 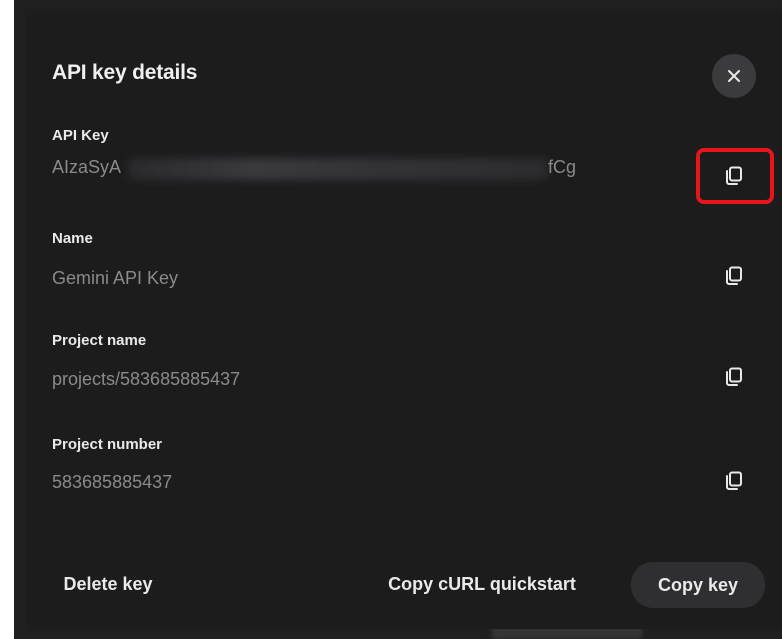 What do you see at coordinates (338, 169) in the screenshot?
I see `api-key-redacted-blur` at bounding box center [338, 169].